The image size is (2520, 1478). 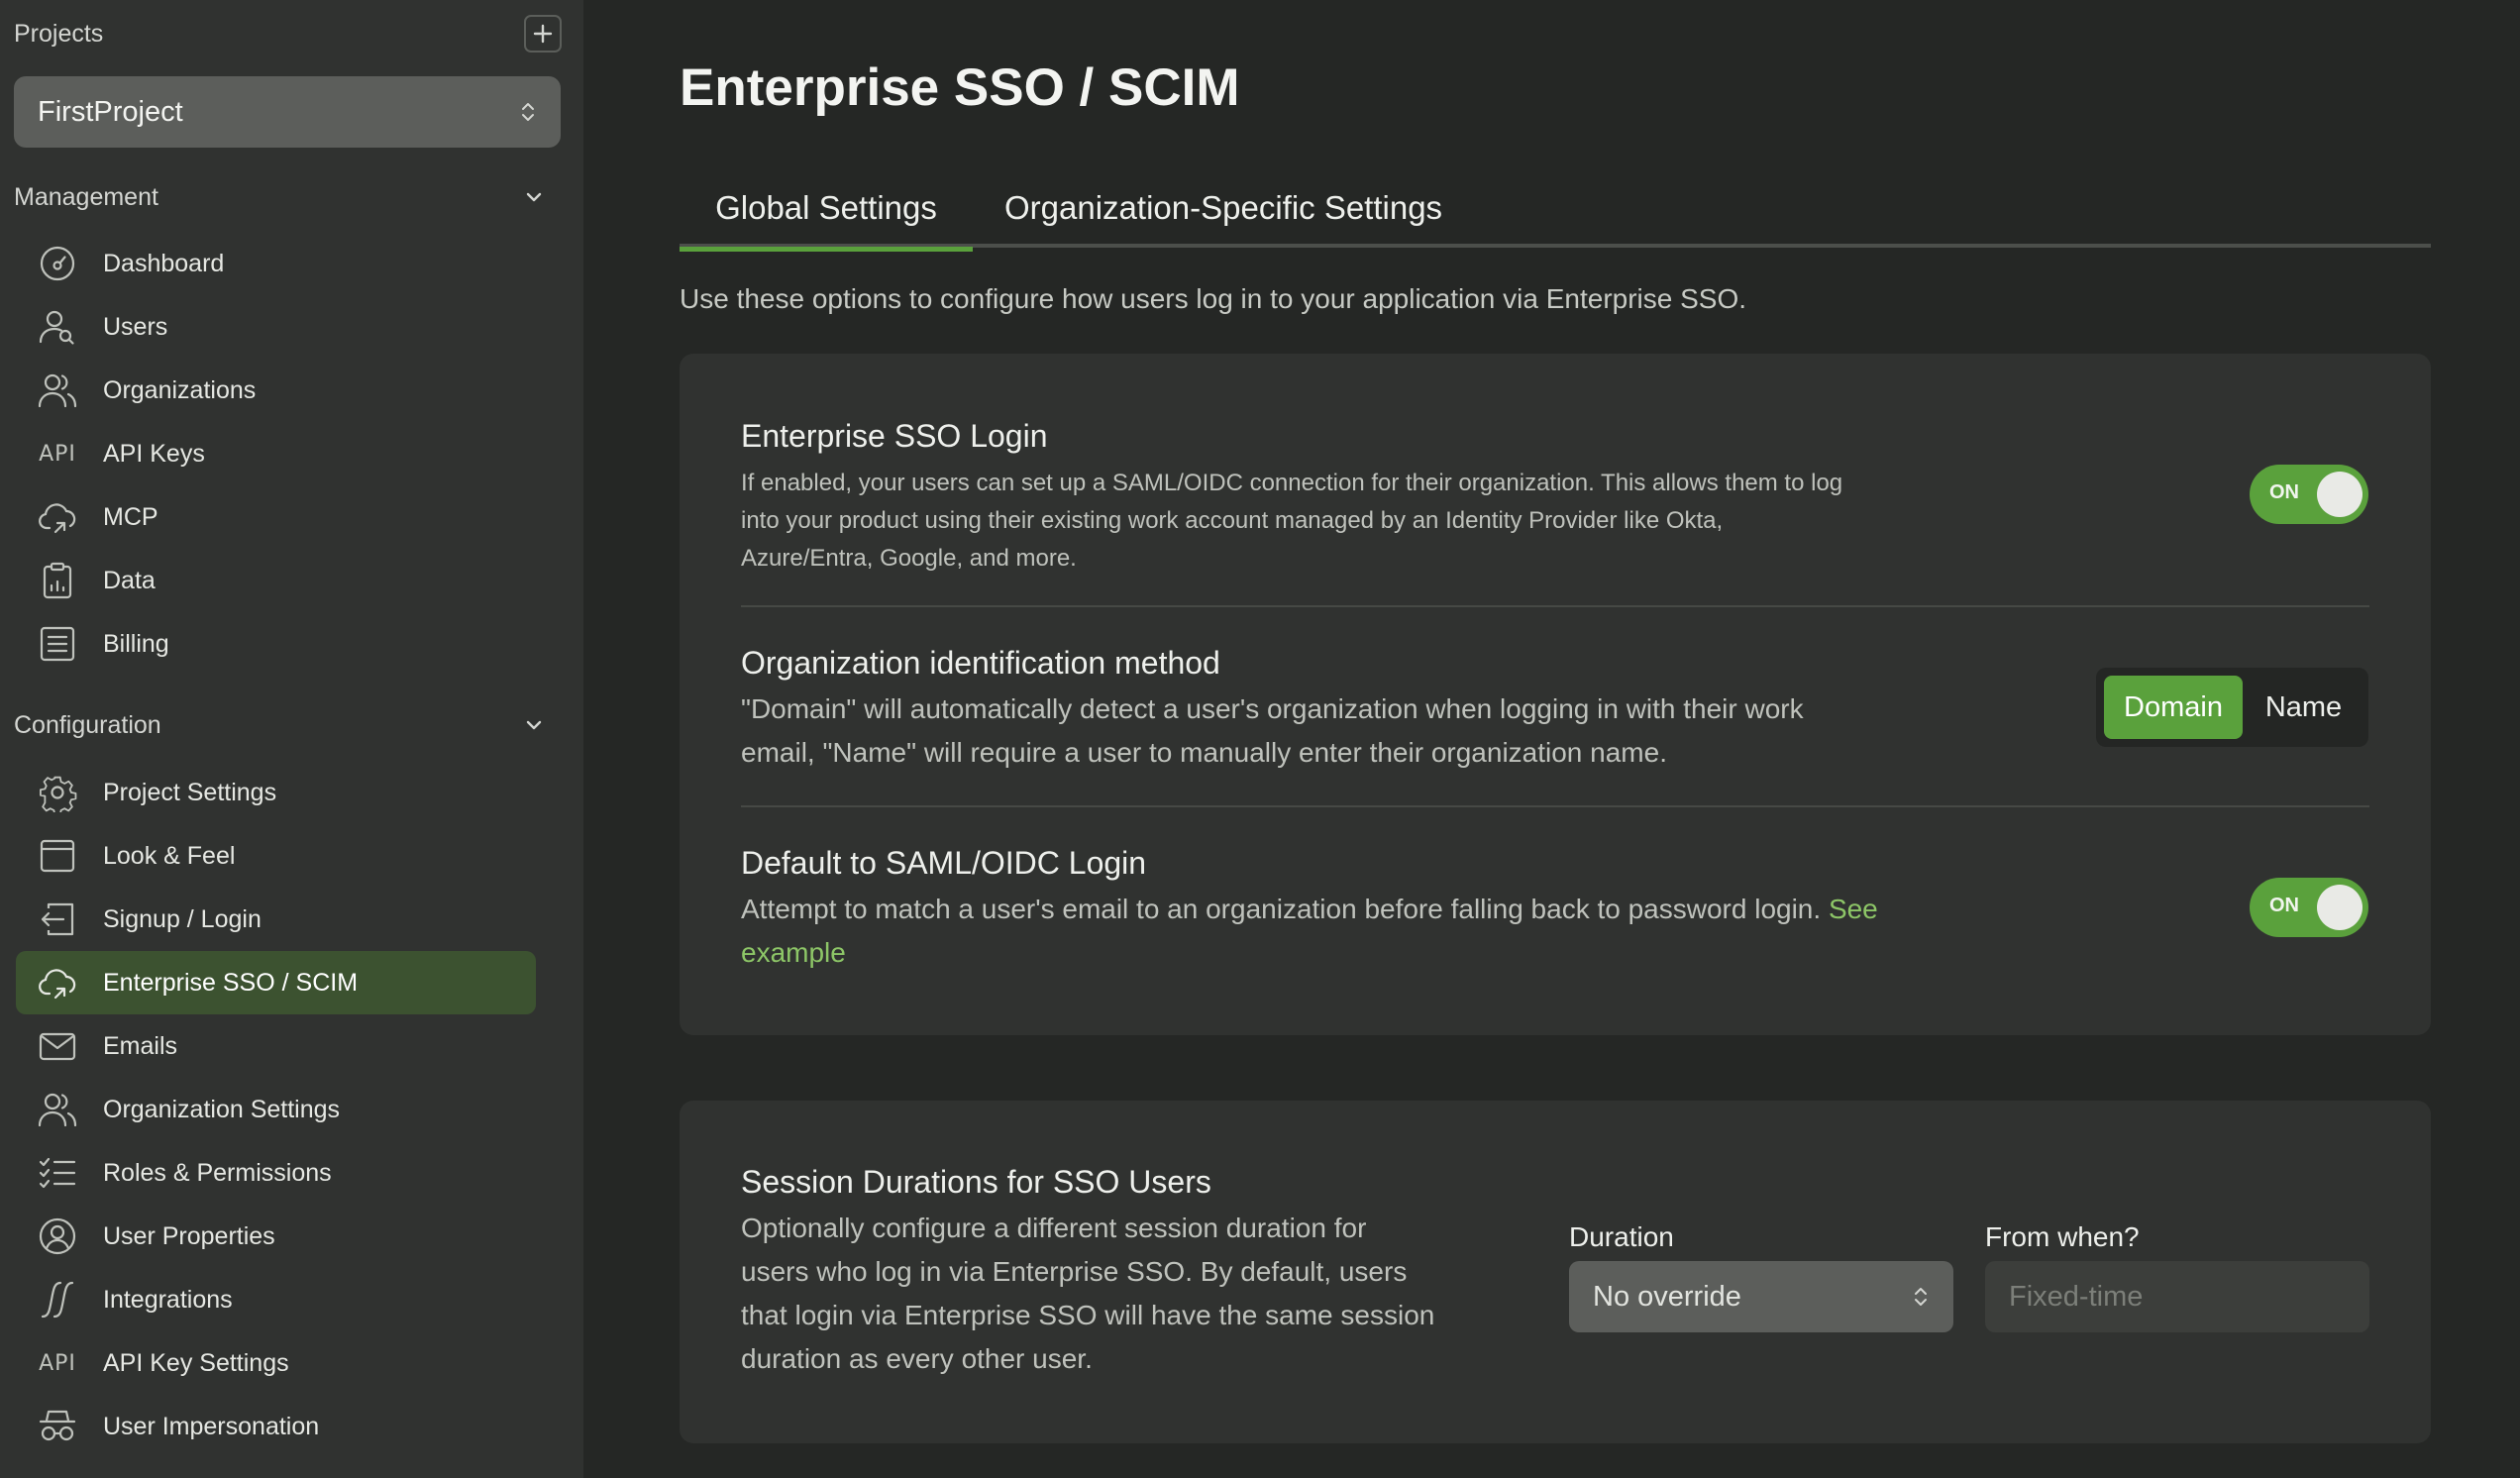 I want to click on sidebar-item-api-key-settings: API API Key Settings, so click(x=276, y=1363).